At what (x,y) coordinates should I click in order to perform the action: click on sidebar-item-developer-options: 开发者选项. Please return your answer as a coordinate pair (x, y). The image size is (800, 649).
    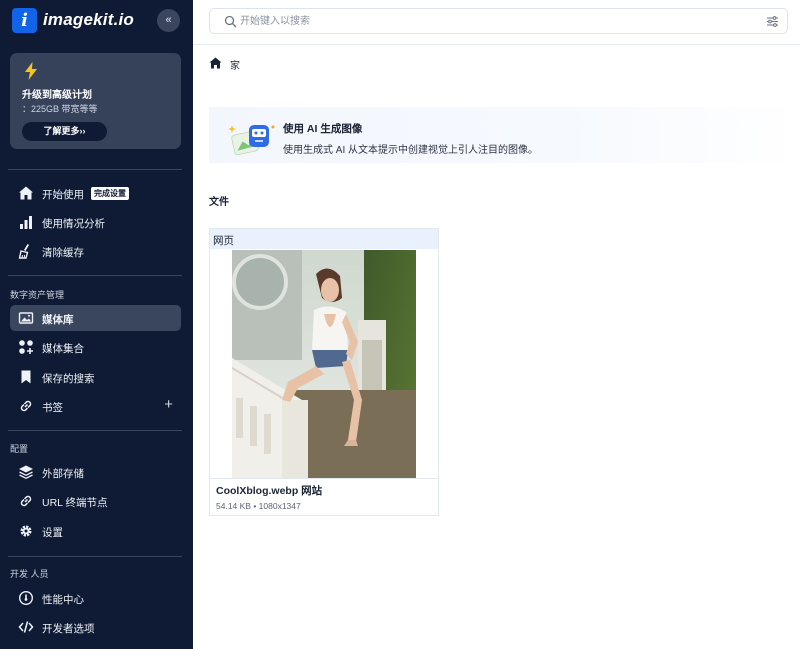
    Looking at the image, I should click on (95, 627).